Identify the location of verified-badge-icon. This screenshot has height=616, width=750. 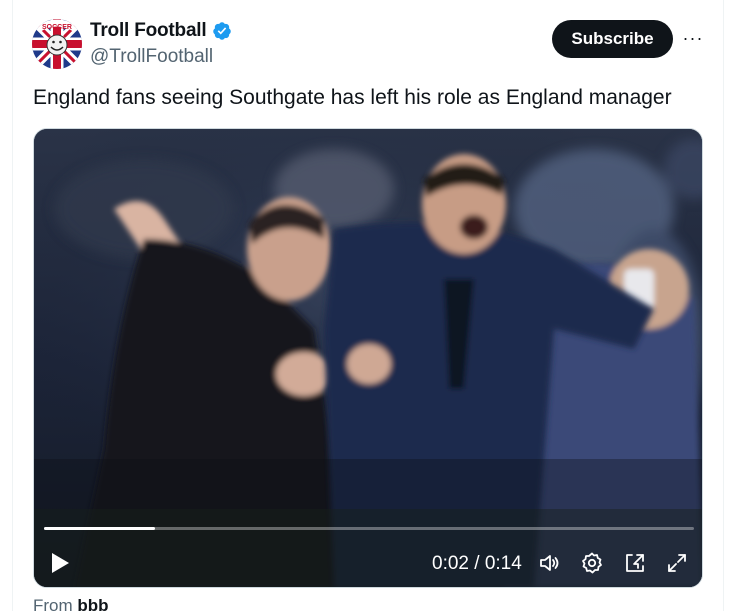
(222, 31).